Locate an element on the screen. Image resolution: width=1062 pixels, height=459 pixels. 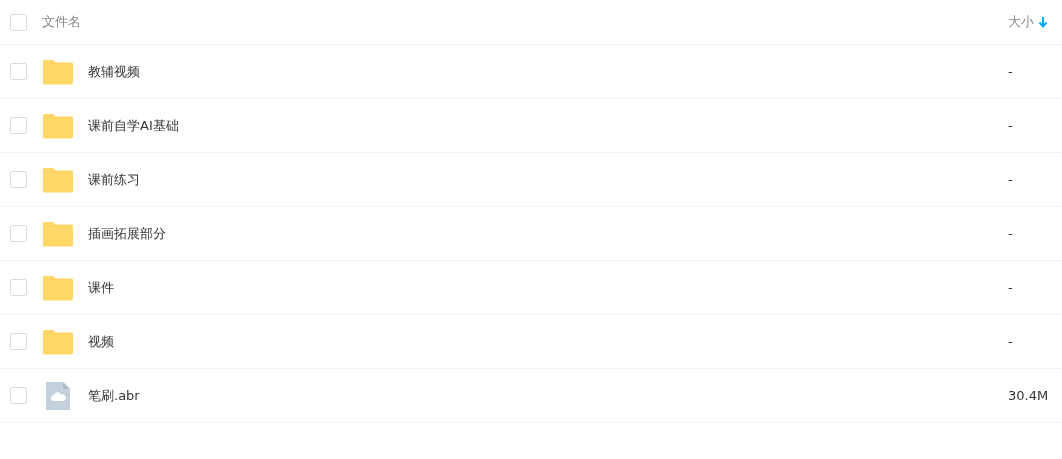
select-all-checkbox is located at coordinates (18, 22).